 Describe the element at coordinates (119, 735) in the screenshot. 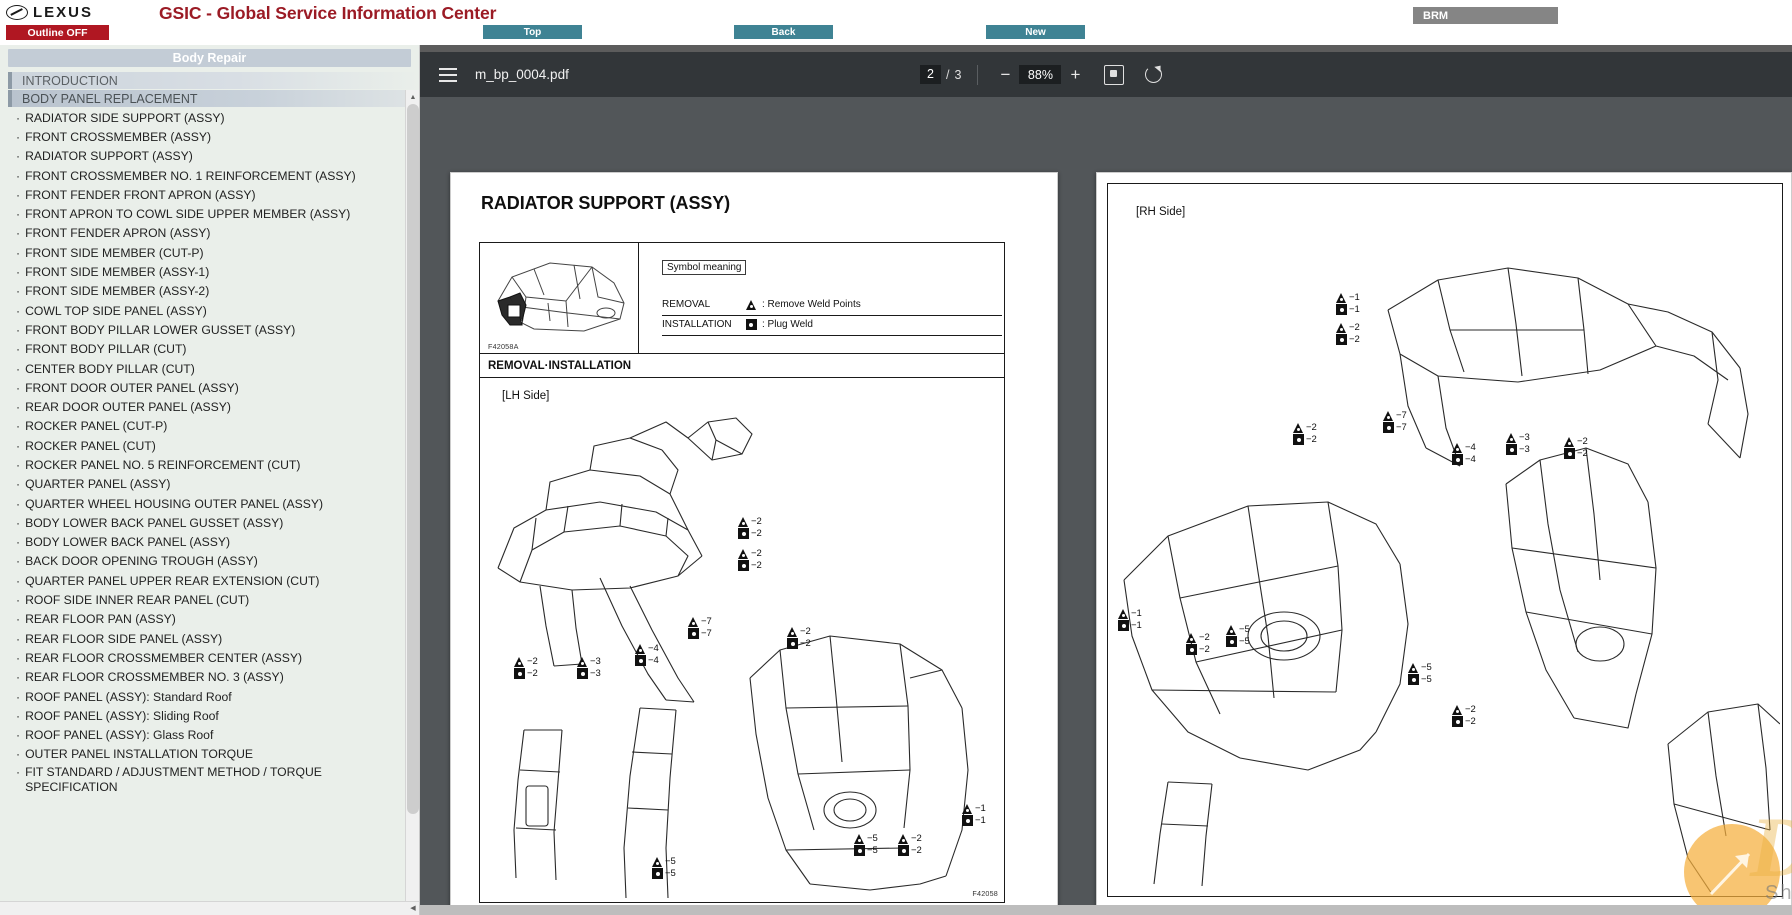

I see `toc-item-label: ROOF PANEL (ASSY): Glass Roof` at that location.